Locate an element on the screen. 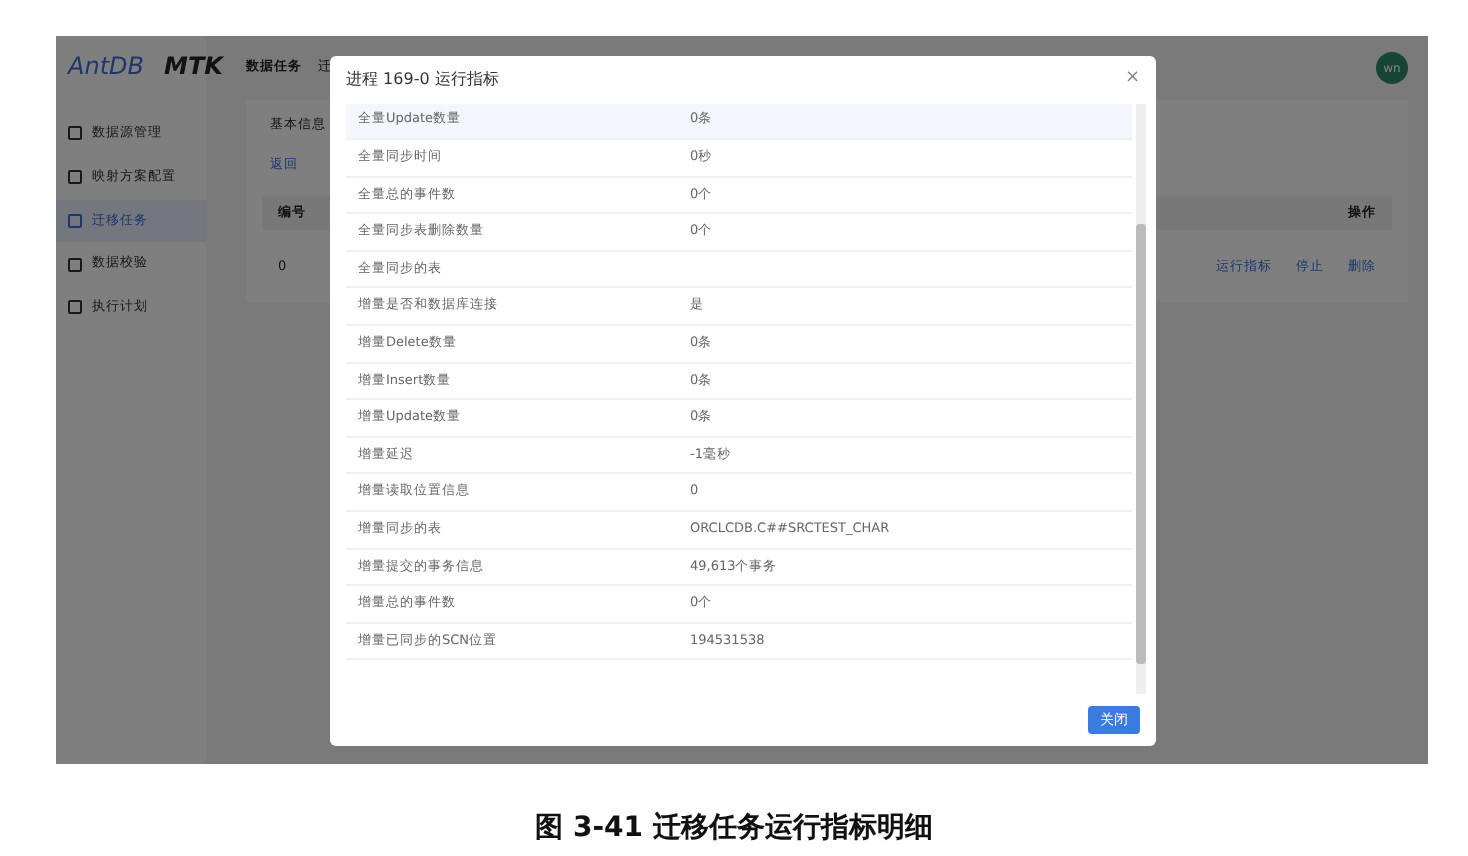  logo-text: AntDB is located at coordinates (106, 67).